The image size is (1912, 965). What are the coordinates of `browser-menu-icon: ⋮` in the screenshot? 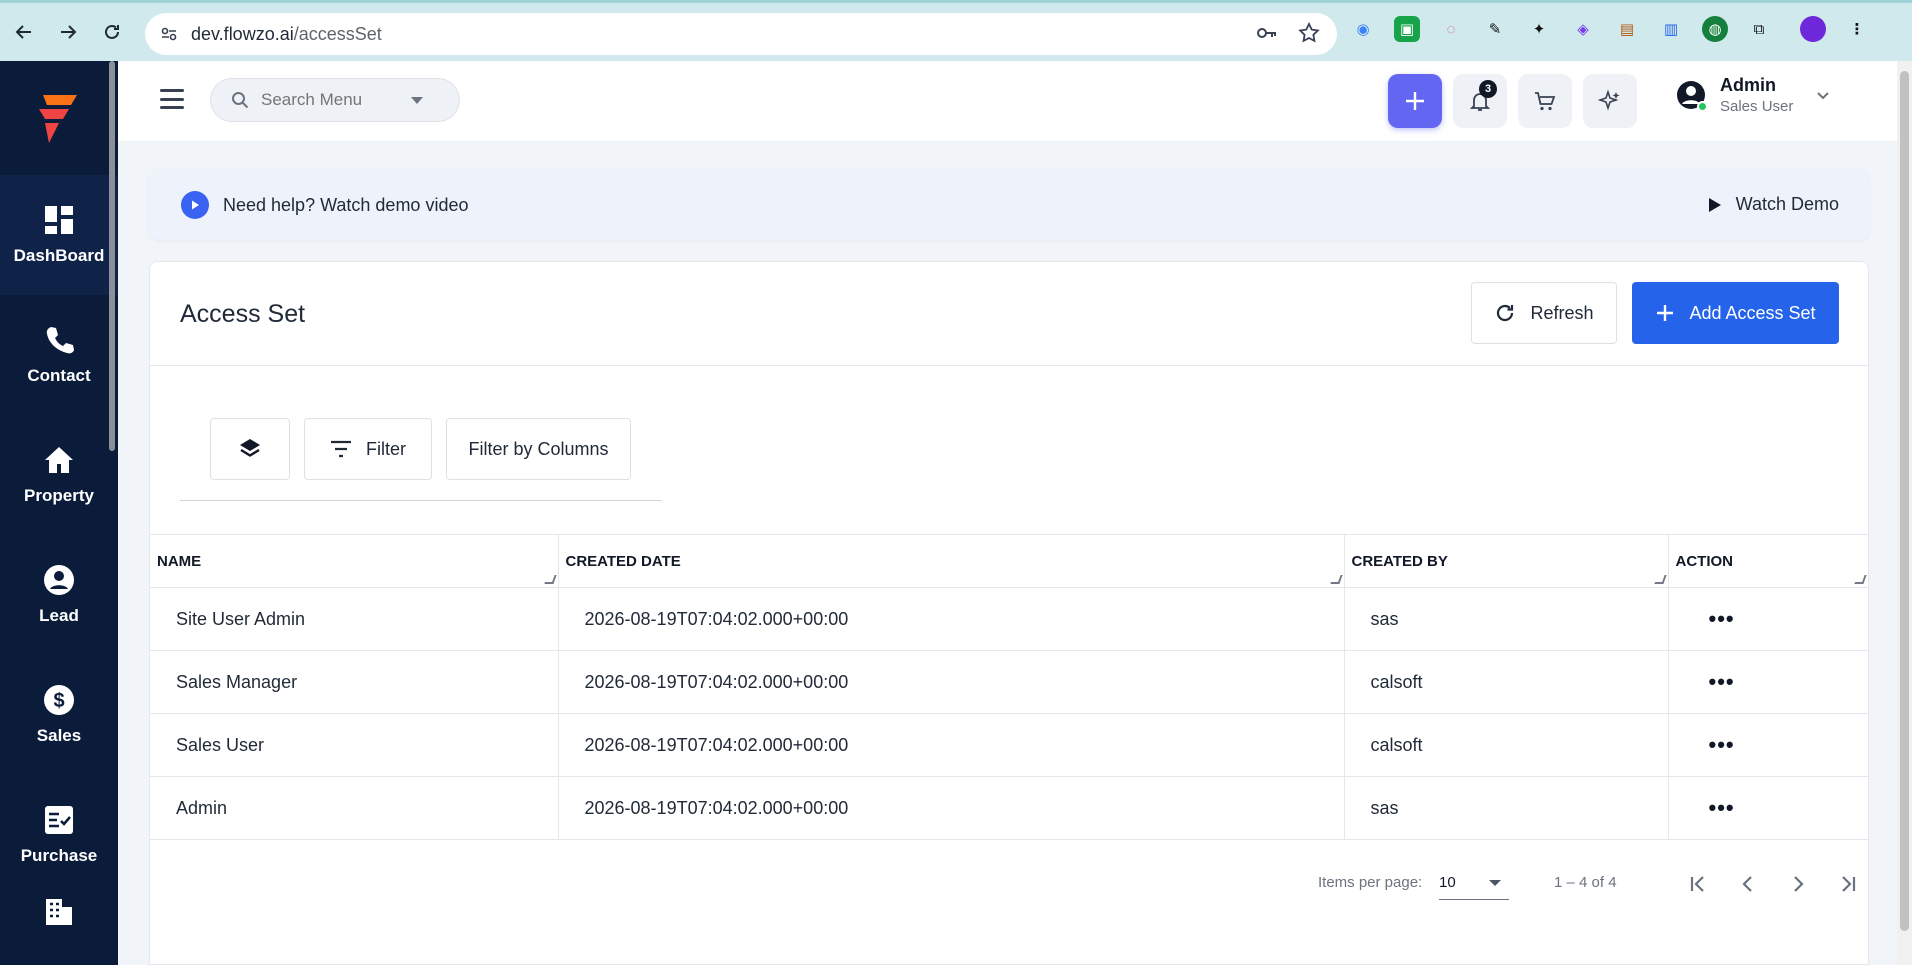 It's located at (1857, 29).